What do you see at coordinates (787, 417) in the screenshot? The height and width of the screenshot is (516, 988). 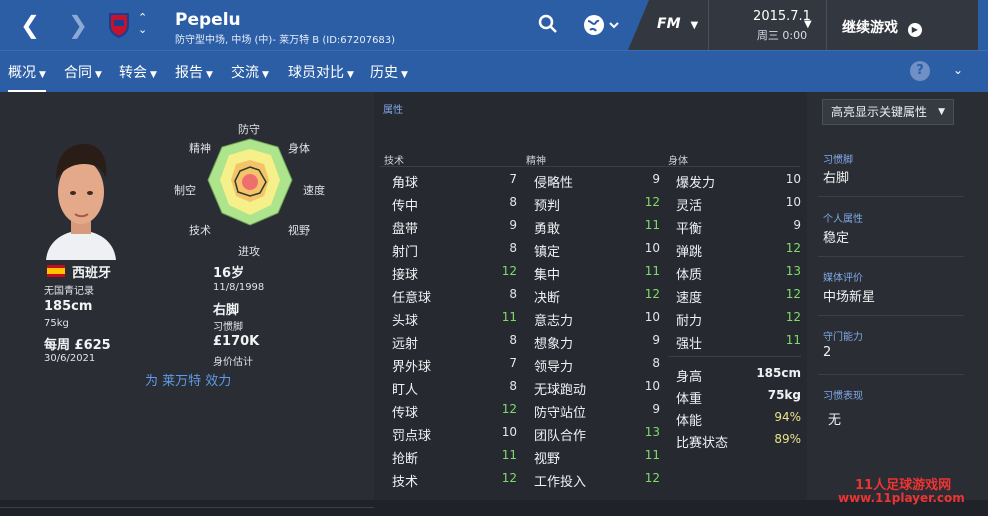 I see `stat-value: 94%` at bounding box center [787, 417].